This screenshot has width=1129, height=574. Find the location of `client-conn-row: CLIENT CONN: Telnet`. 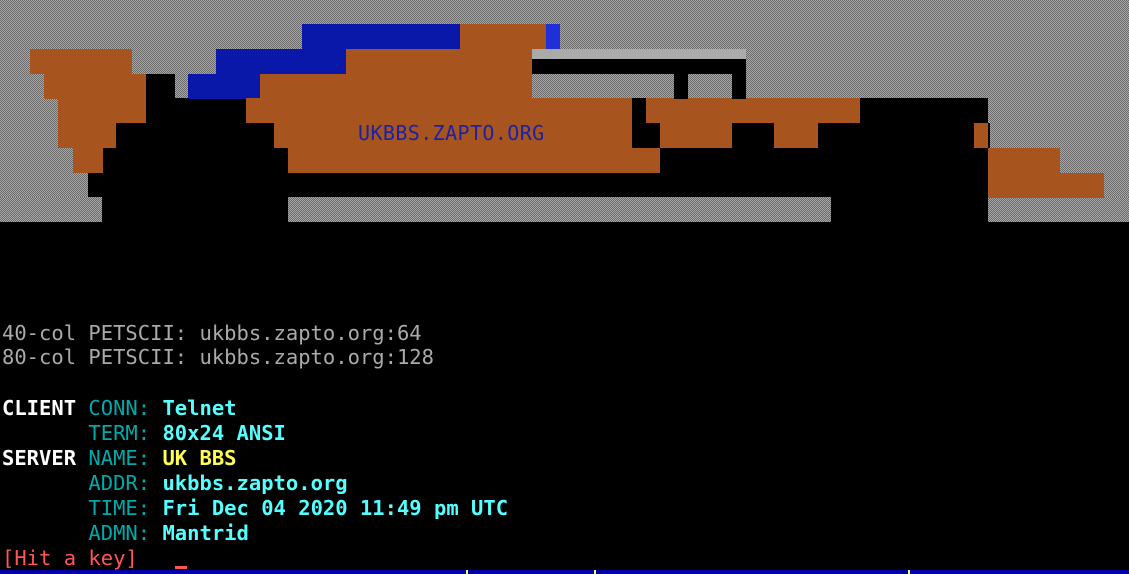

client-conn-row: CLIENT CONN: Telnet is located at coordinates (119, 408).